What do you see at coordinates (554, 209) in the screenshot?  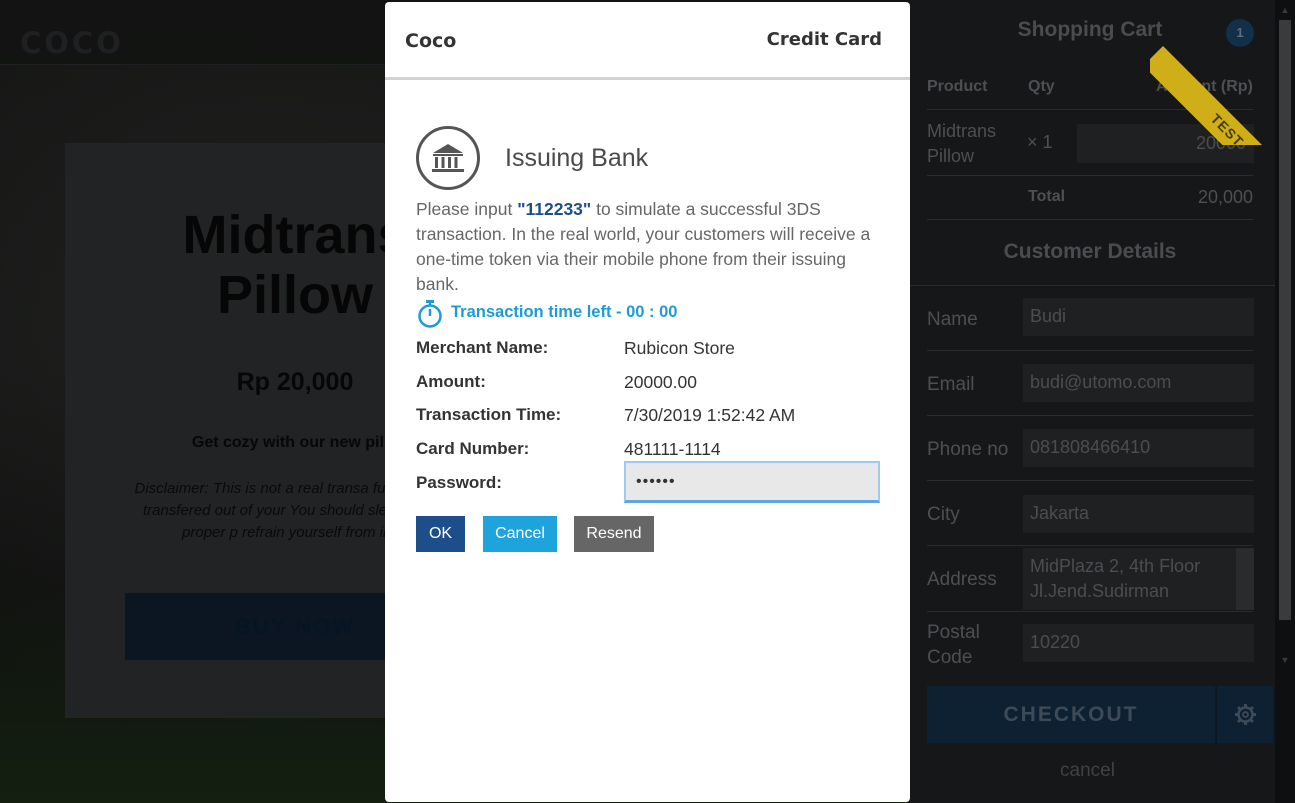 I see `otp-code: "112233"` at bounding box center [554, 209].